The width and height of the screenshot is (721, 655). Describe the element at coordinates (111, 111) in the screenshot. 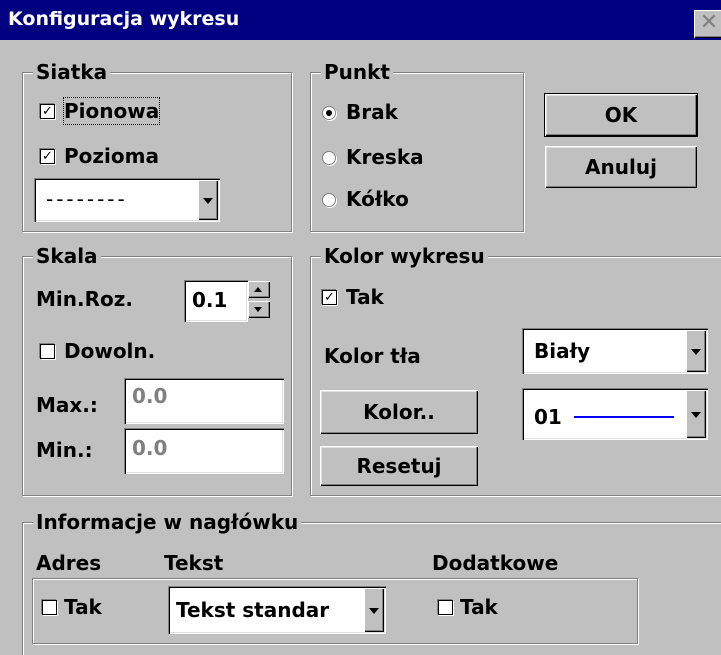

I see `grid-vertical-label: Pionowa` at that location.